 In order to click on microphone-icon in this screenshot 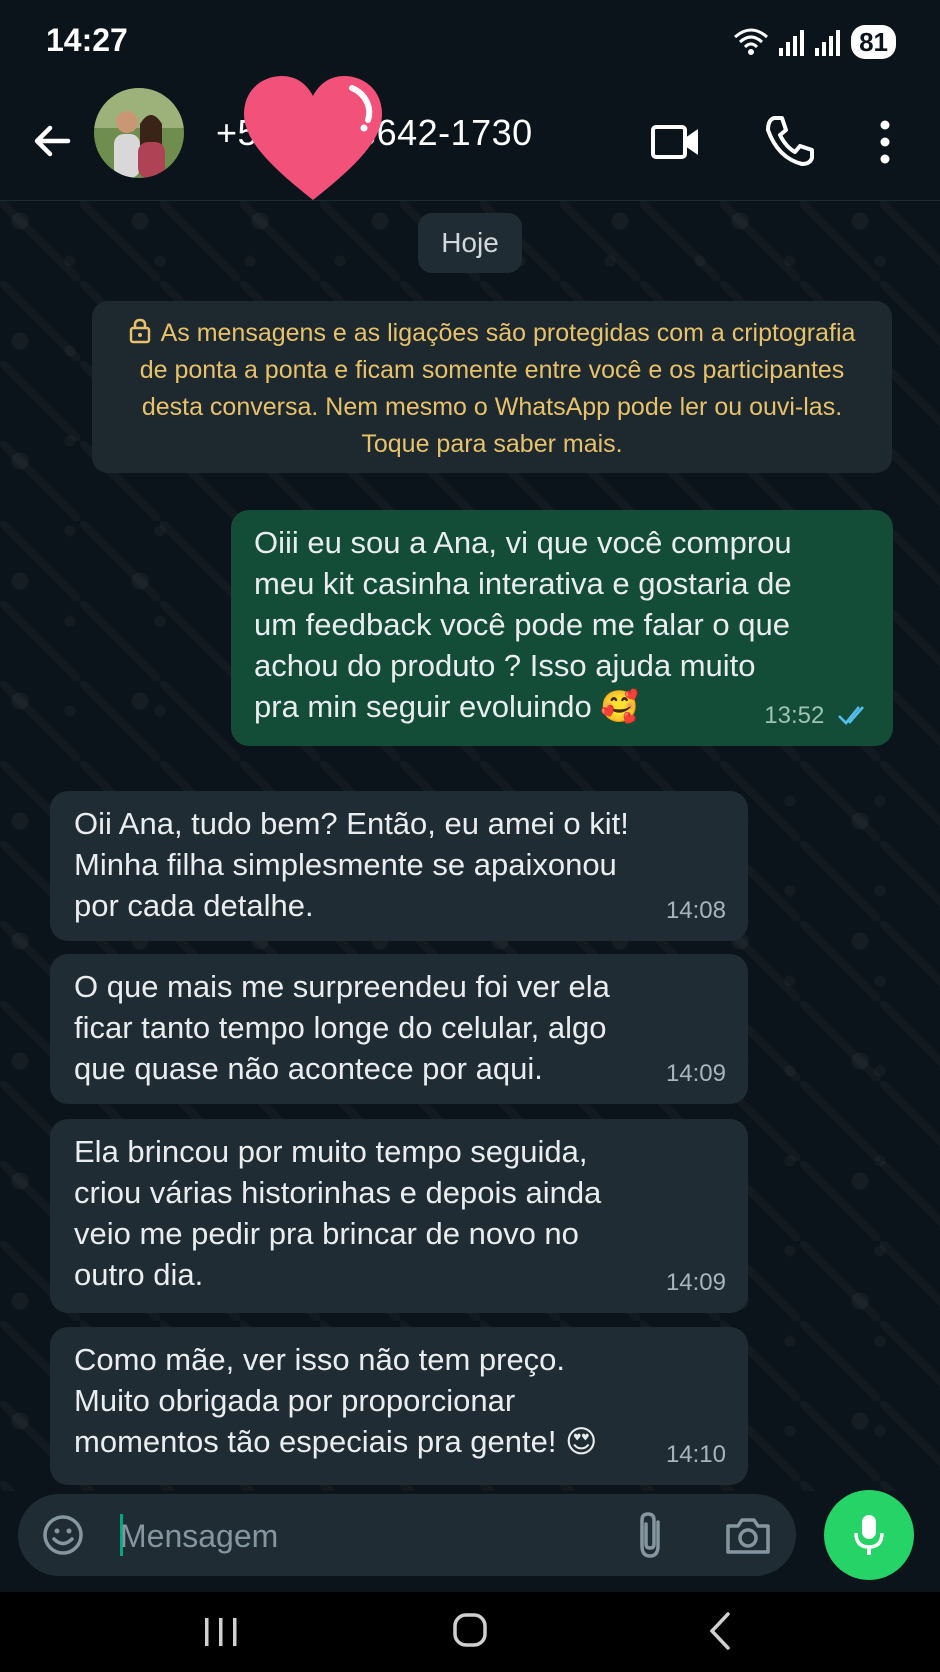, I will do `click(869, 1535)`.